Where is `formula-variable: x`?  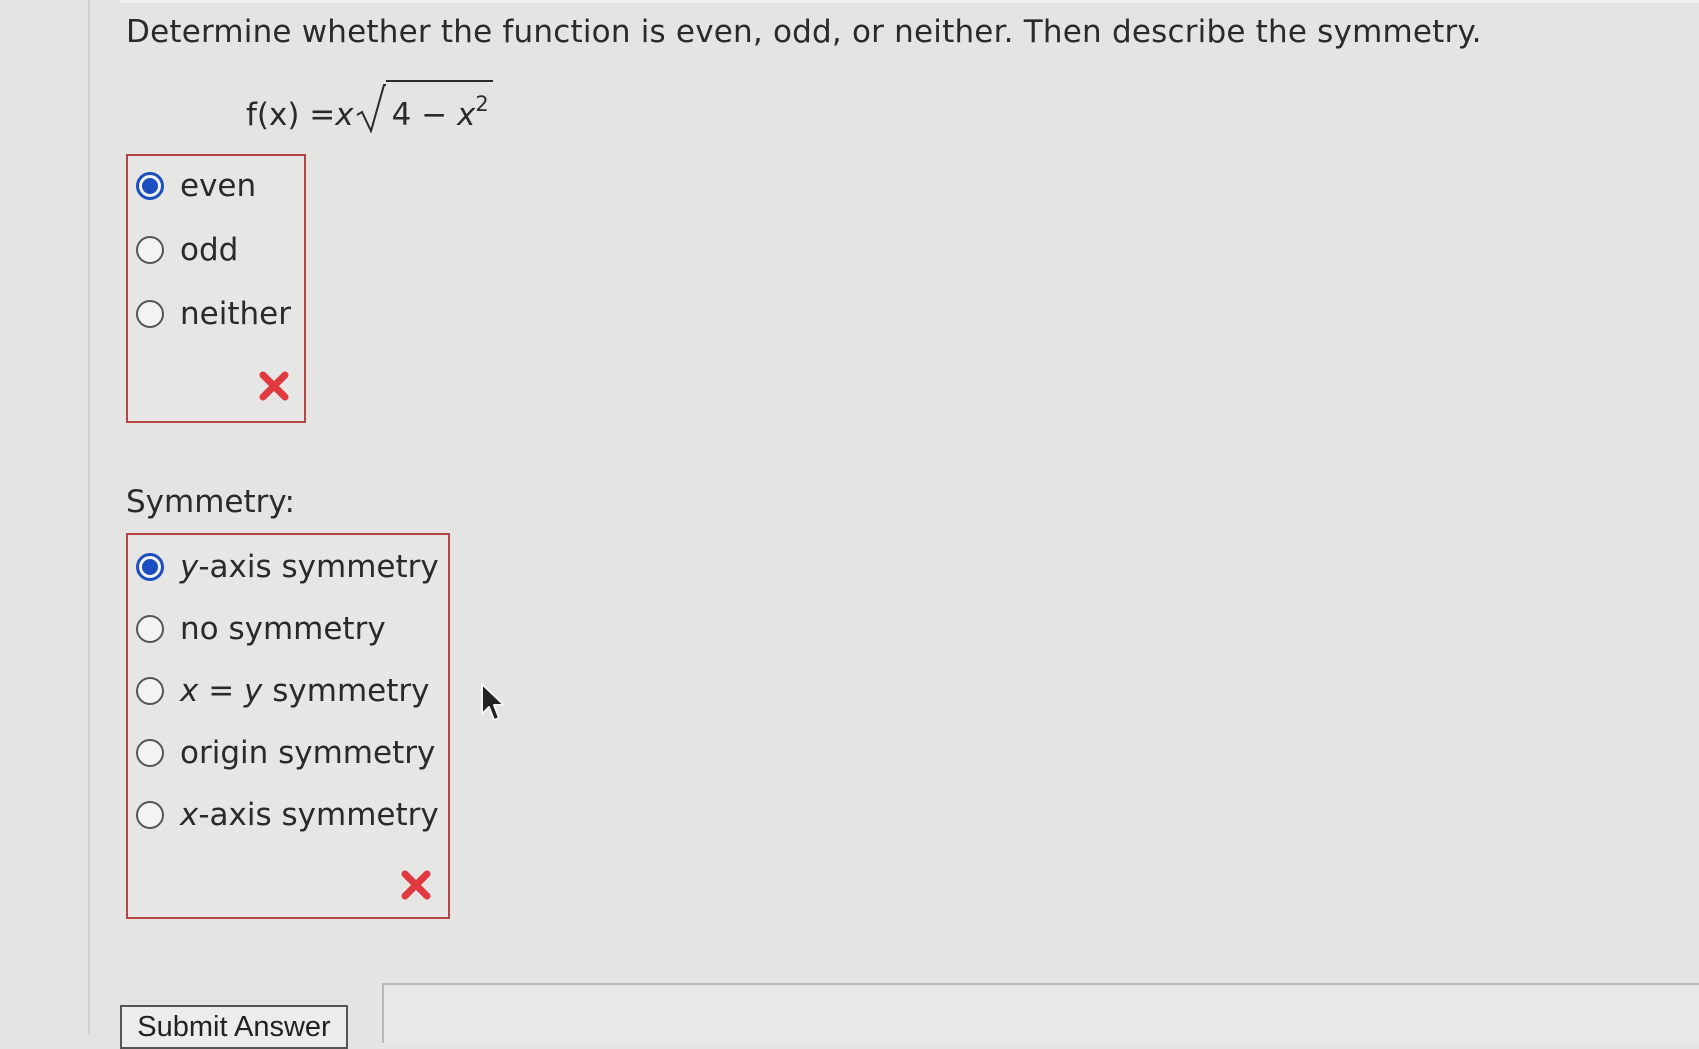
formula-variable: x is located at coordinates (344, 115).